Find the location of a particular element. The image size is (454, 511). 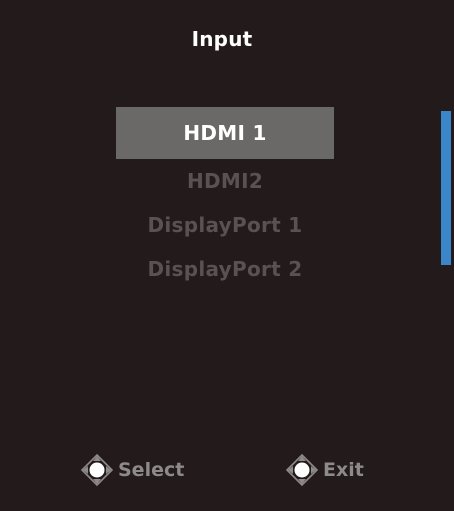

exit-hint: Exit is located at coordinates (324, 470).